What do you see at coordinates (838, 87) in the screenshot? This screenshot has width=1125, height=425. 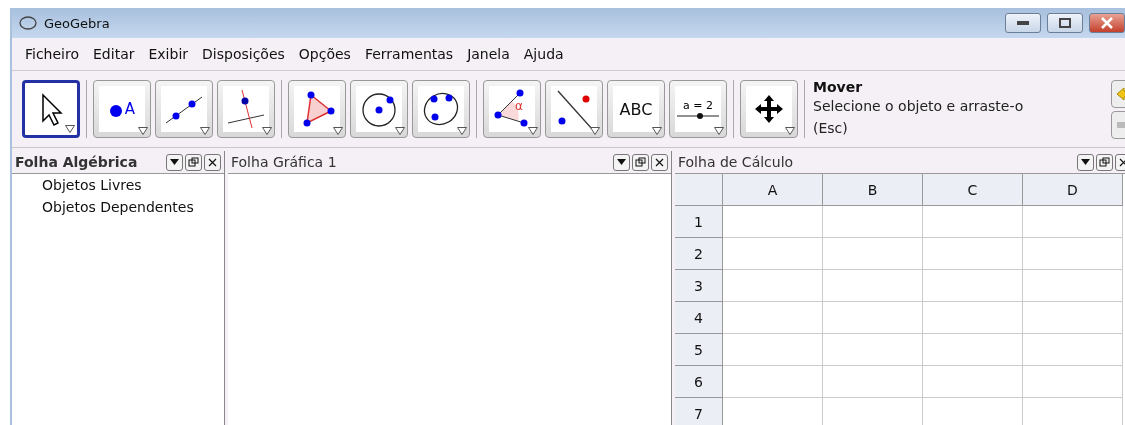 I see `tool-name: Mover` at bounding box center [838, 87].